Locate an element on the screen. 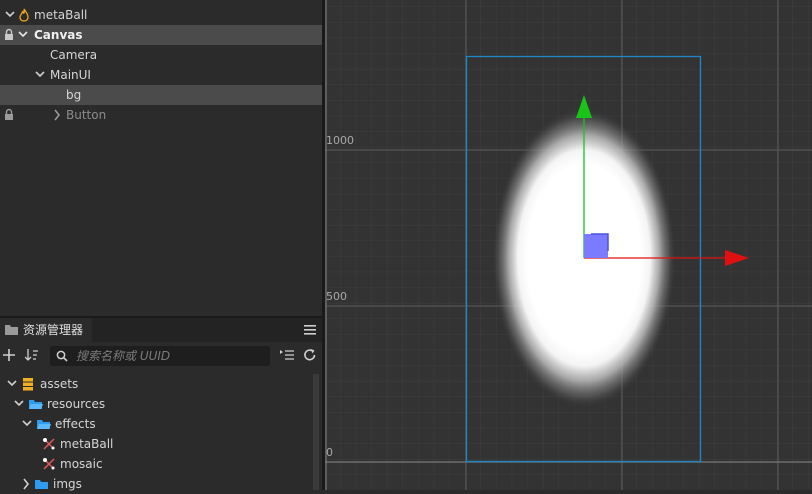 The image size is (812, 494). asset-item-mosaic: mosaic is located at coordinates (161, 464).